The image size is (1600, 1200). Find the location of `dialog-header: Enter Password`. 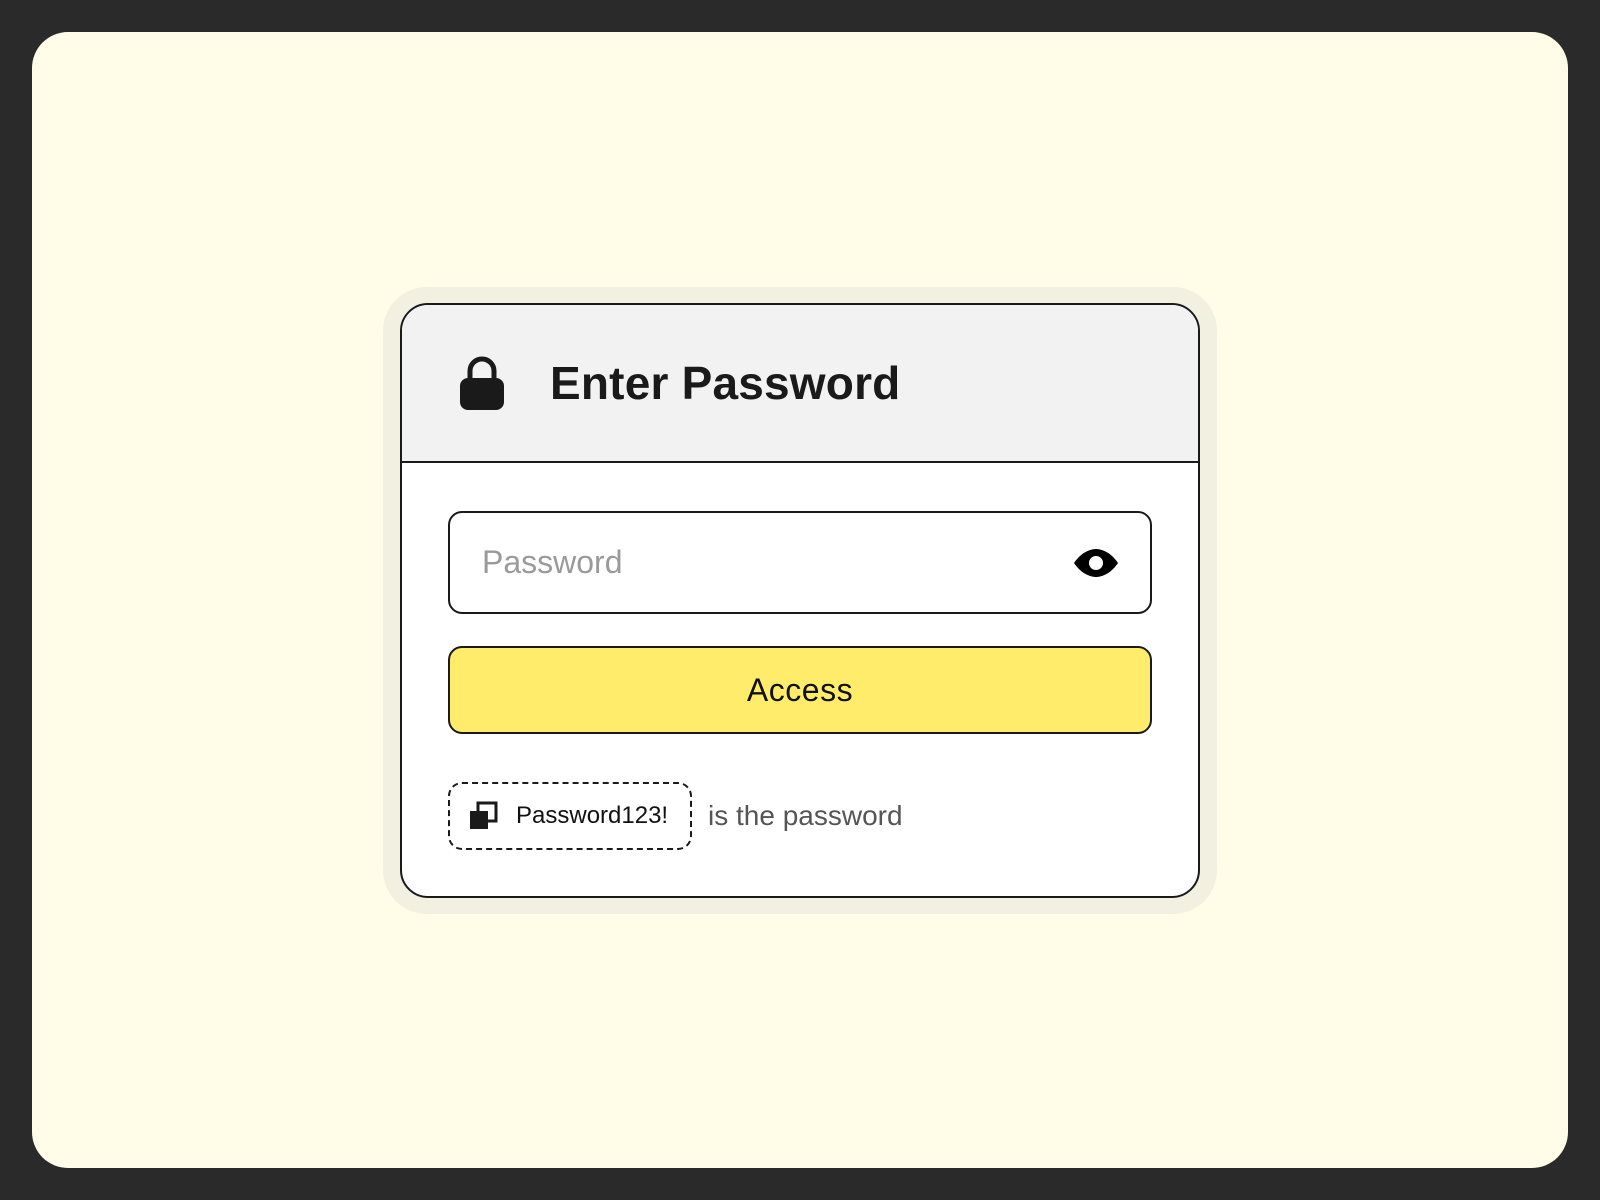

dialog-header: Enter Password is located at coordinates (800, 384).